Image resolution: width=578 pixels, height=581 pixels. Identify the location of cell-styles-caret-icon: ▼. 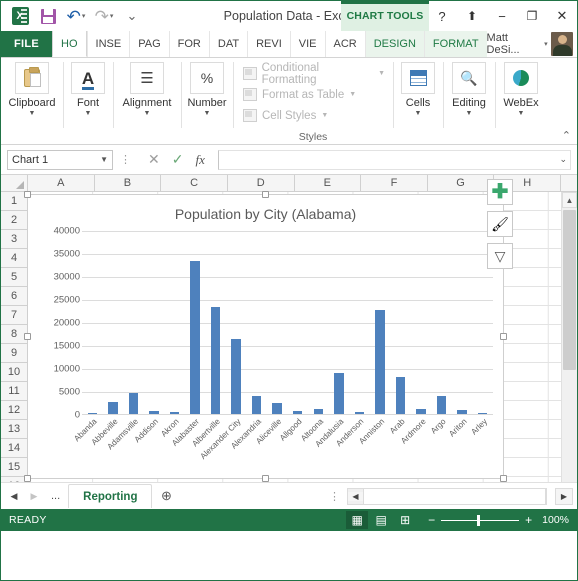
(324, 115).